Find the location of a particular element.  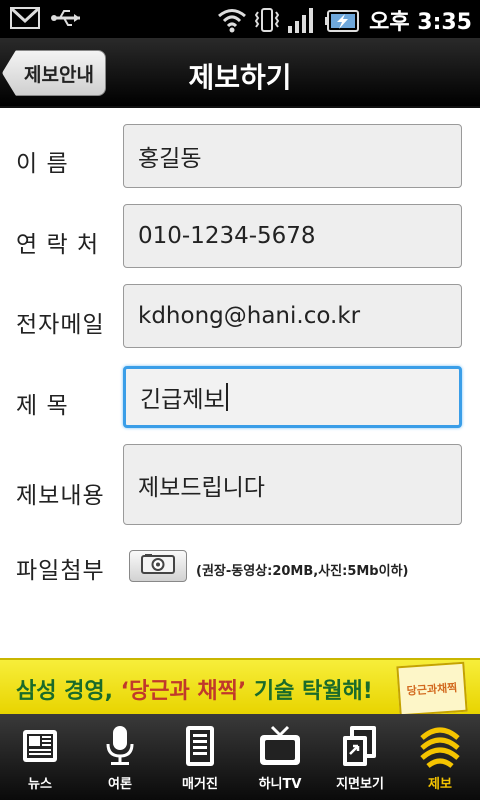

attach-camera-button is located at coordinates (158, 566).